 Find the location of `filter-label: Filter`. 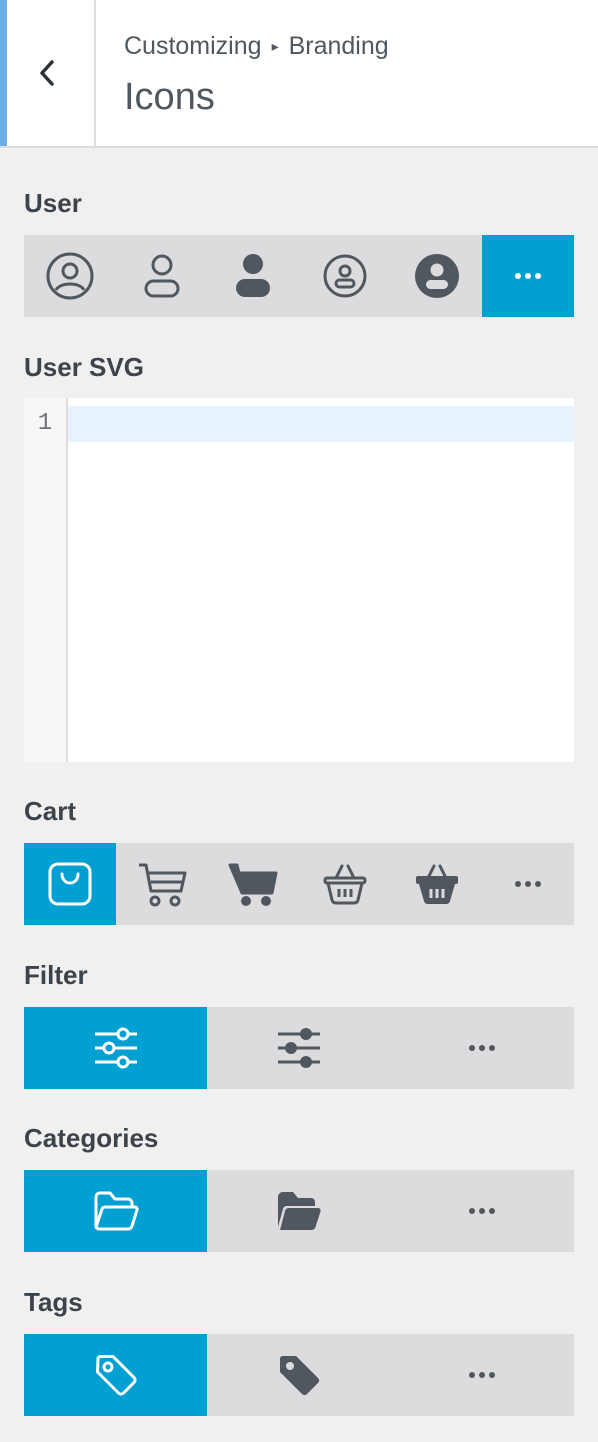

filter-label: Filter is located at coordinates (56, 975).